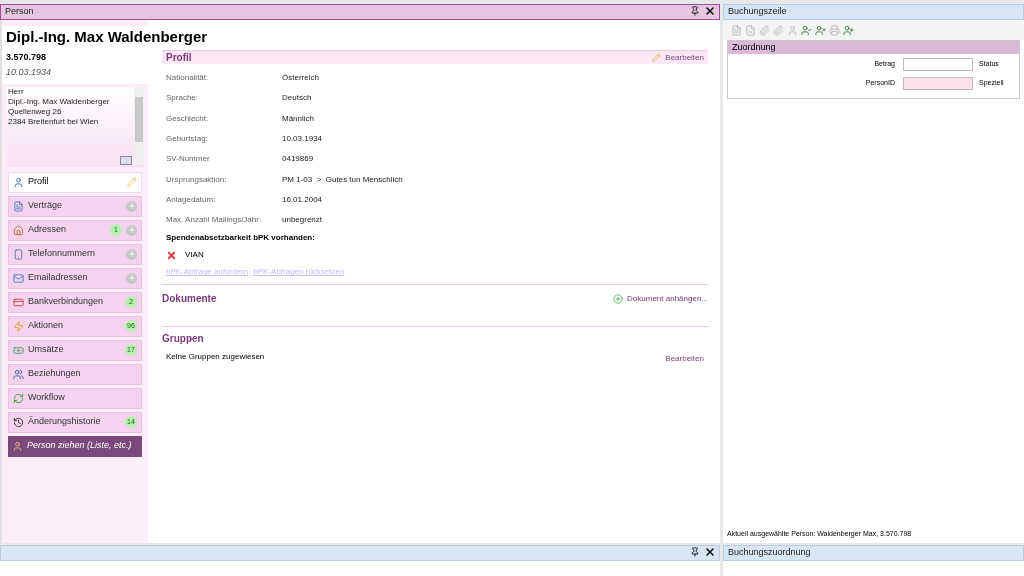 The width and height of the screenshot is (1024, 576). Describe the element at coordinates (300, 78) in the screenshot. I see `field-value: Österreich` at that location.